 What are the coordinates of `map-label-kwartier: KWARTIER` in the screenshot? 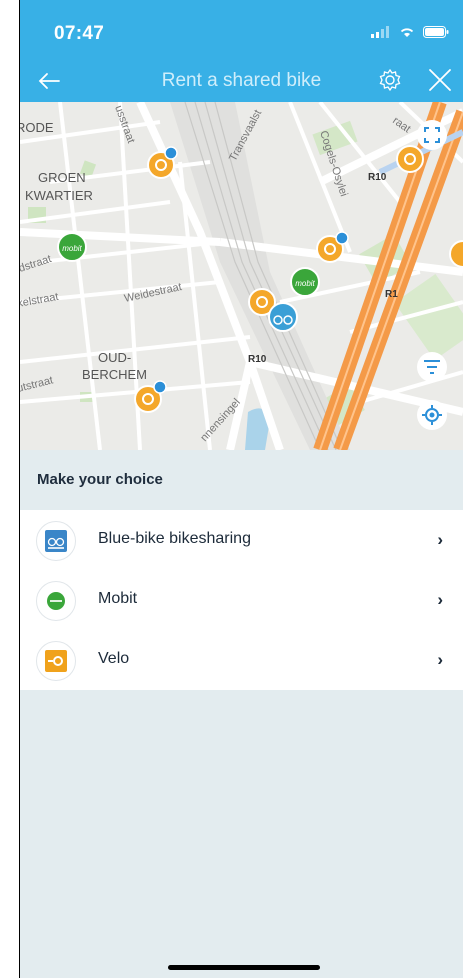 It's located at (59, 195).